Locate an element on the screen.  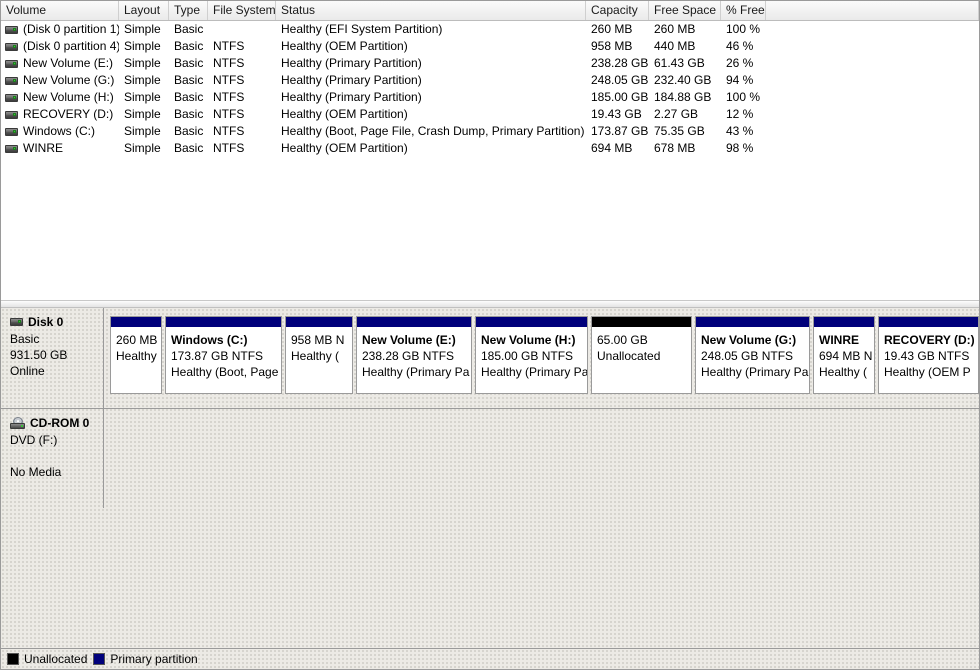
pane-splitter is located at coordinates (490, 304).